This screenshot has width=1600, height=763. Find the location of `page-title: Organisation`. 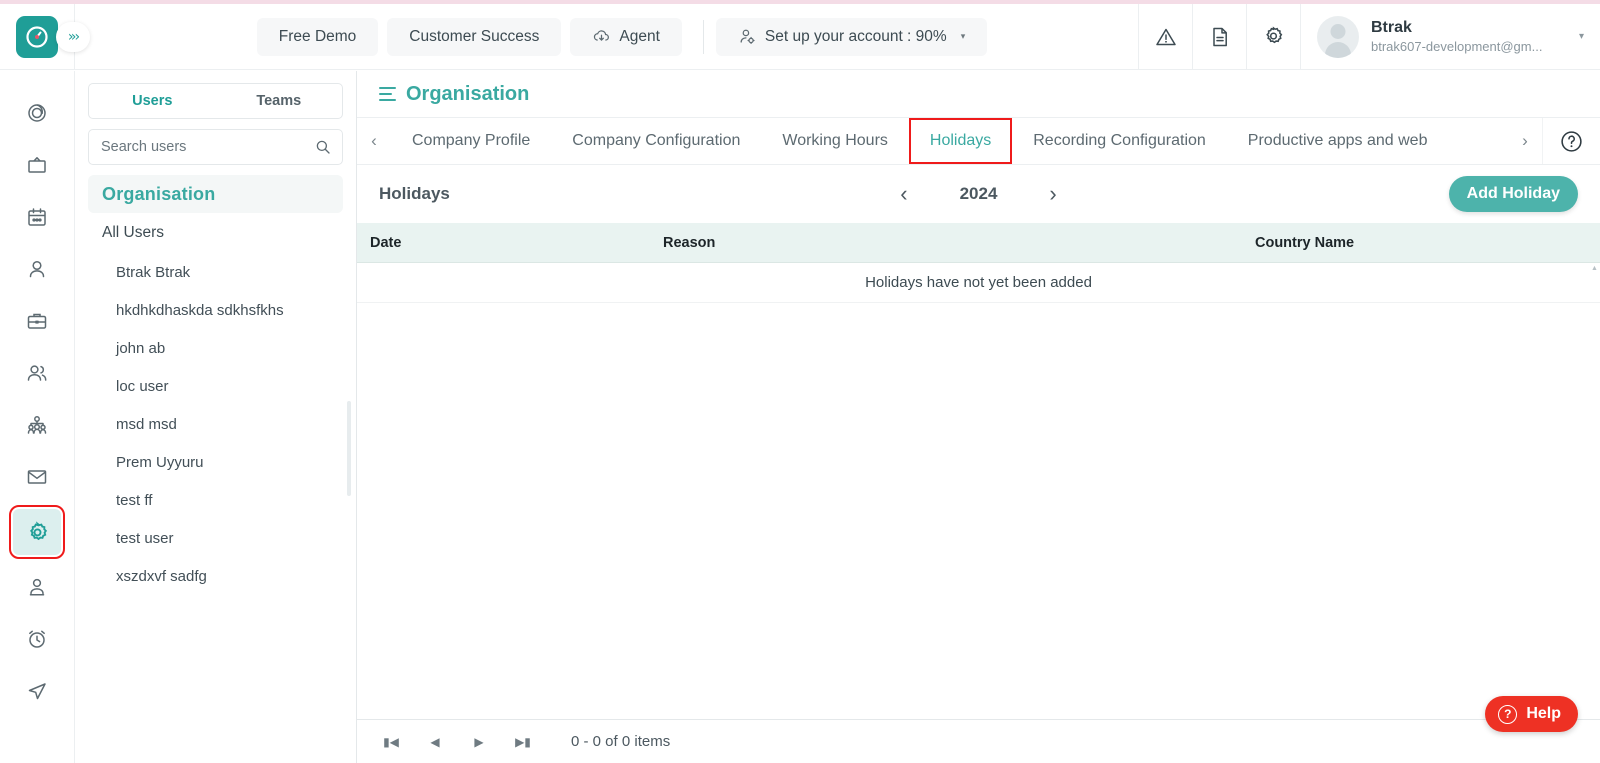

page-title: Organisation is located at coordinates (468, 93).